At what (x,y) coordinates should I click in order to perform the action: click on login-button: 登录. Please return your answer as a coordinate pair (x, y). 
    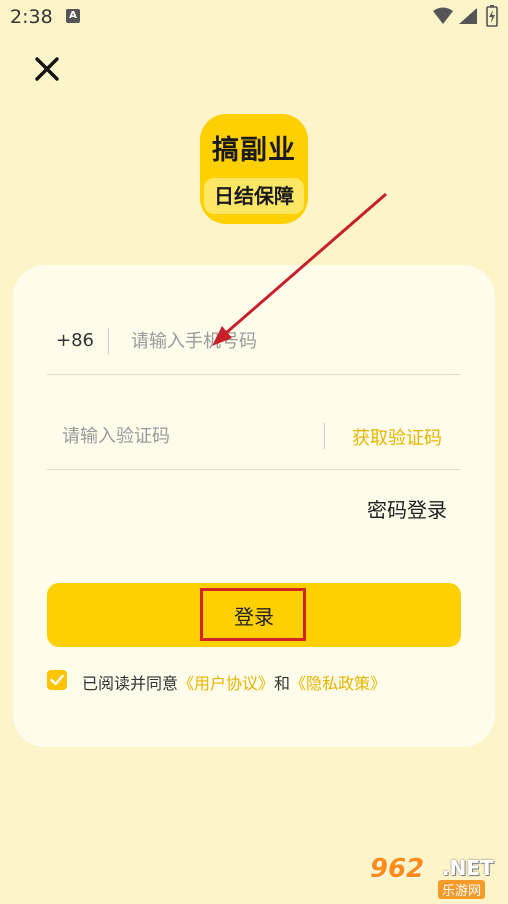
    Looking at the image, I should click on (254, 615).